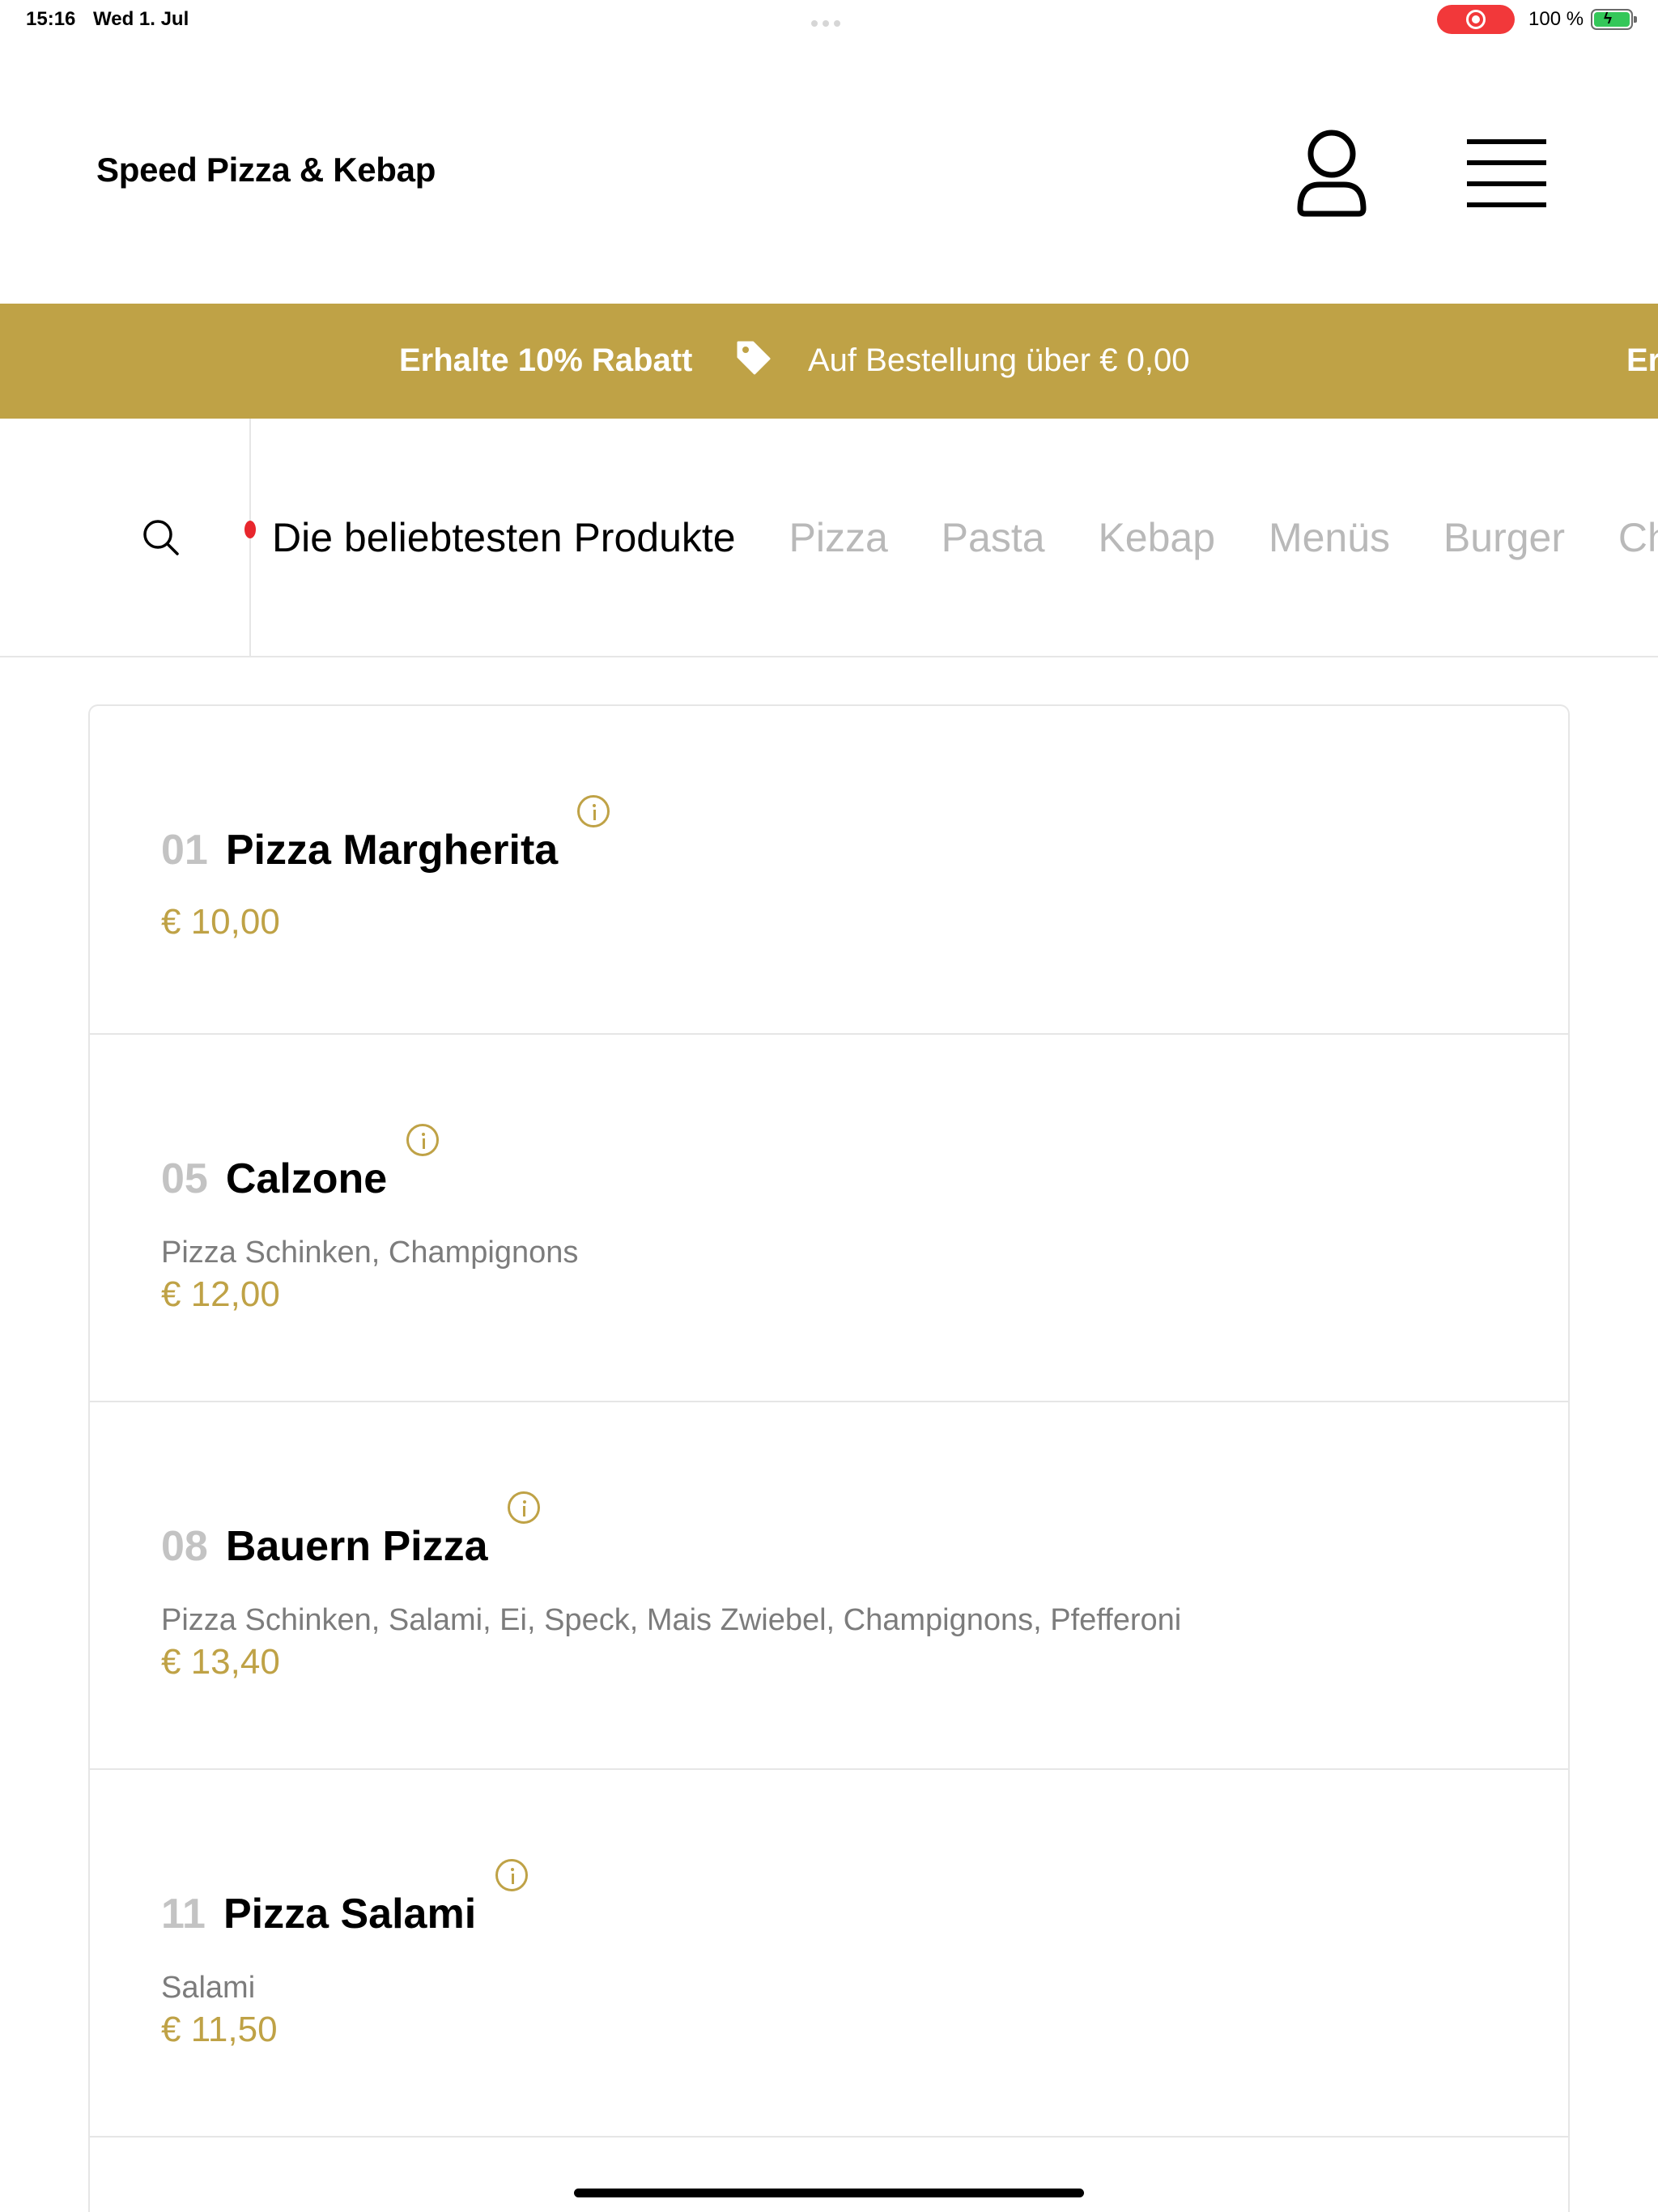  Describe the element at coordinates (1638, 538) in the screenshot. I see `tab-che-truncated: Che` at that location.